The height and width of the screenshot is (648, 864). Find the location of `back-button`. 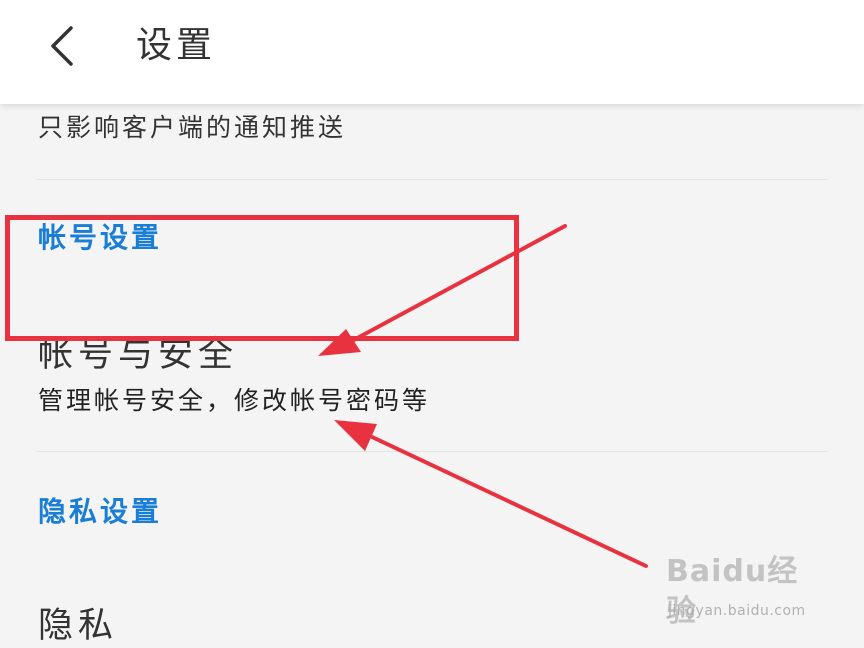

back-button is located at coordinates (62, 46).